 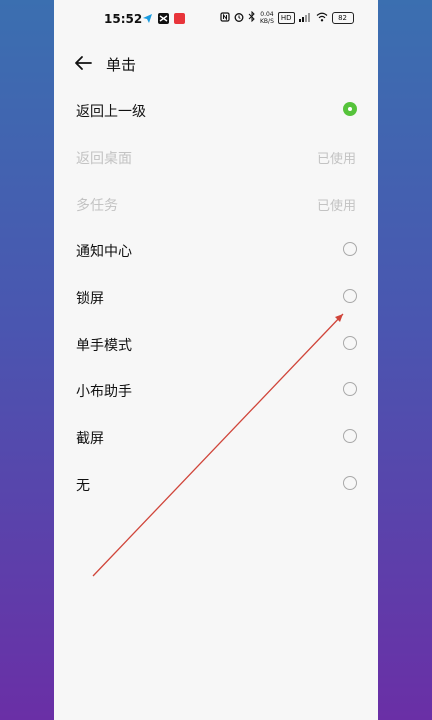 What do you see at coordinates (216, 298) in the screenshot?
I see `option-lock-screen: 锁屏` at bounding box center [216, 298].